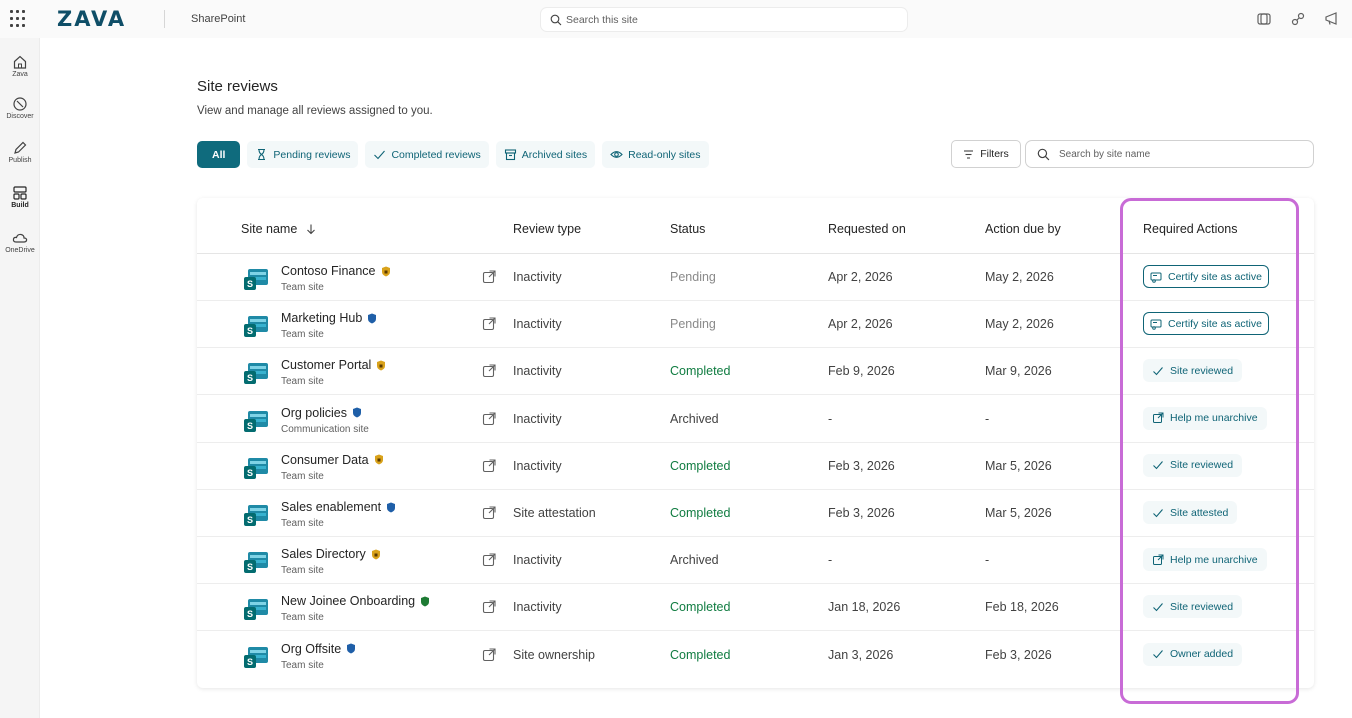 This screenshot has width=1352, height=718. What do you see at coordinates (20, 250) in the screenshot?
I see `rail-label: OneDrive` at bounding box center [20, 250].